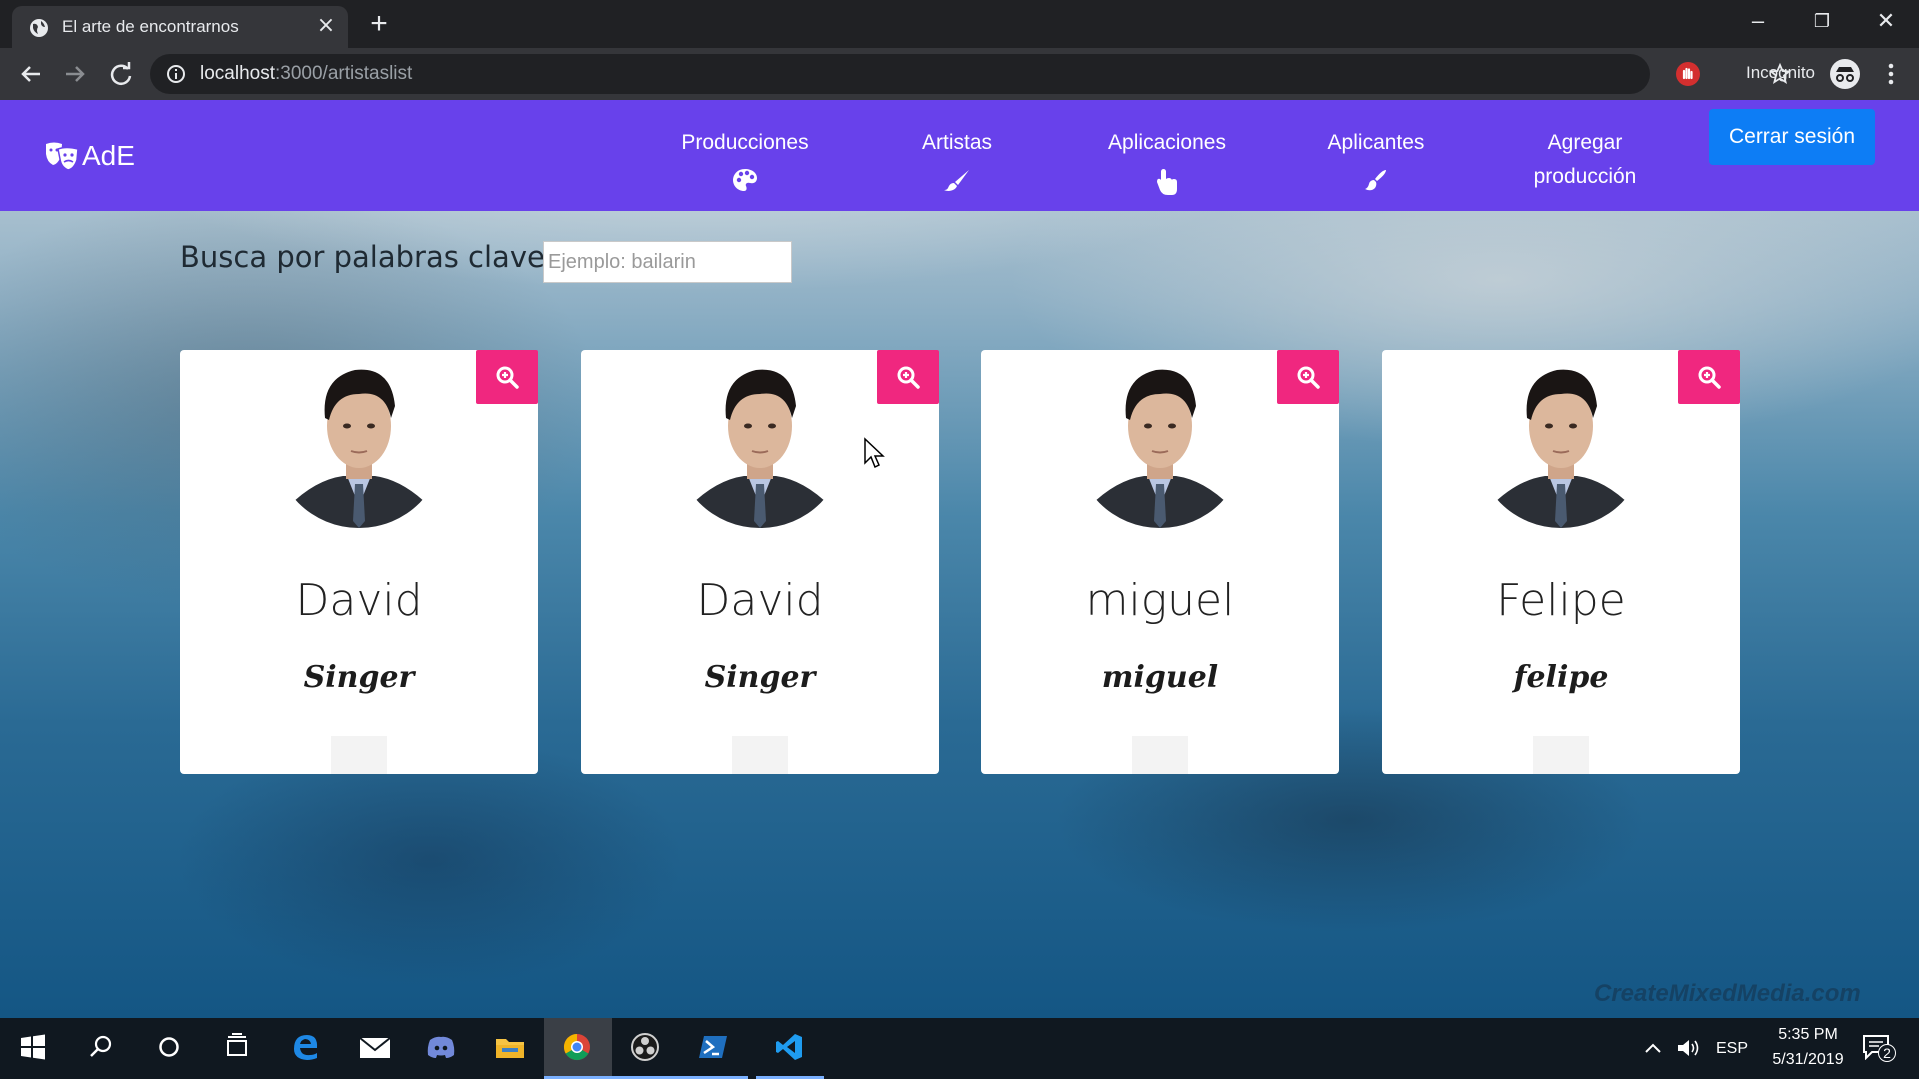  I want to click on taskbar-edge, so click(306, 1048).